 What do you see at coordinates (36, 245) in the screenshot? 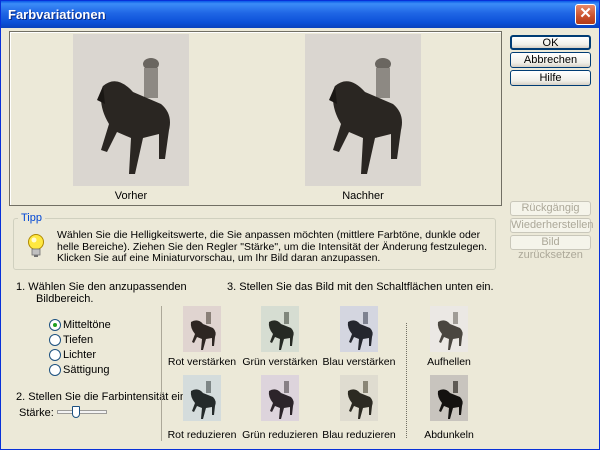
I see `lightbulb-icon` at bounding box center [36, 245].